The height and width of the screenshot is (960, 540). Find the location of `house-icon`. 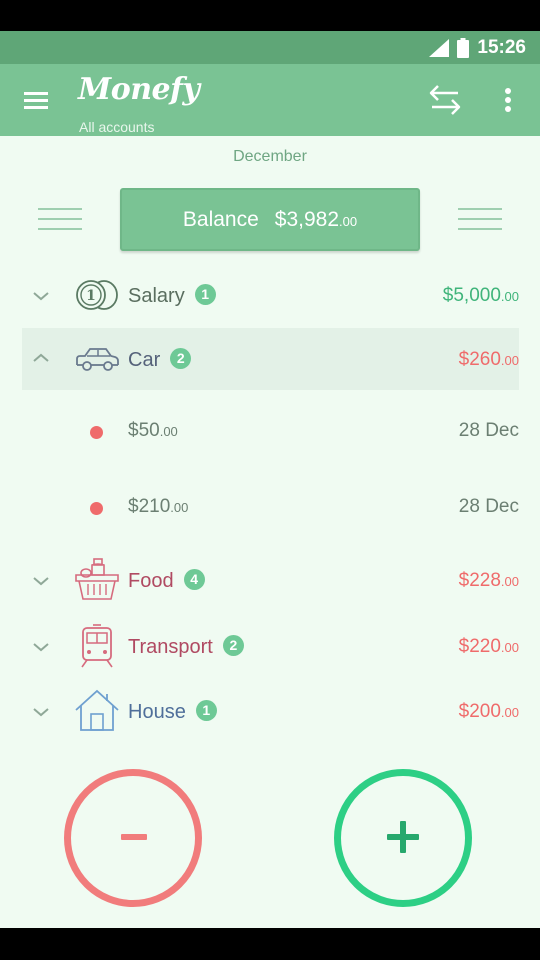

house-icon is located at coordinates (97, 710).